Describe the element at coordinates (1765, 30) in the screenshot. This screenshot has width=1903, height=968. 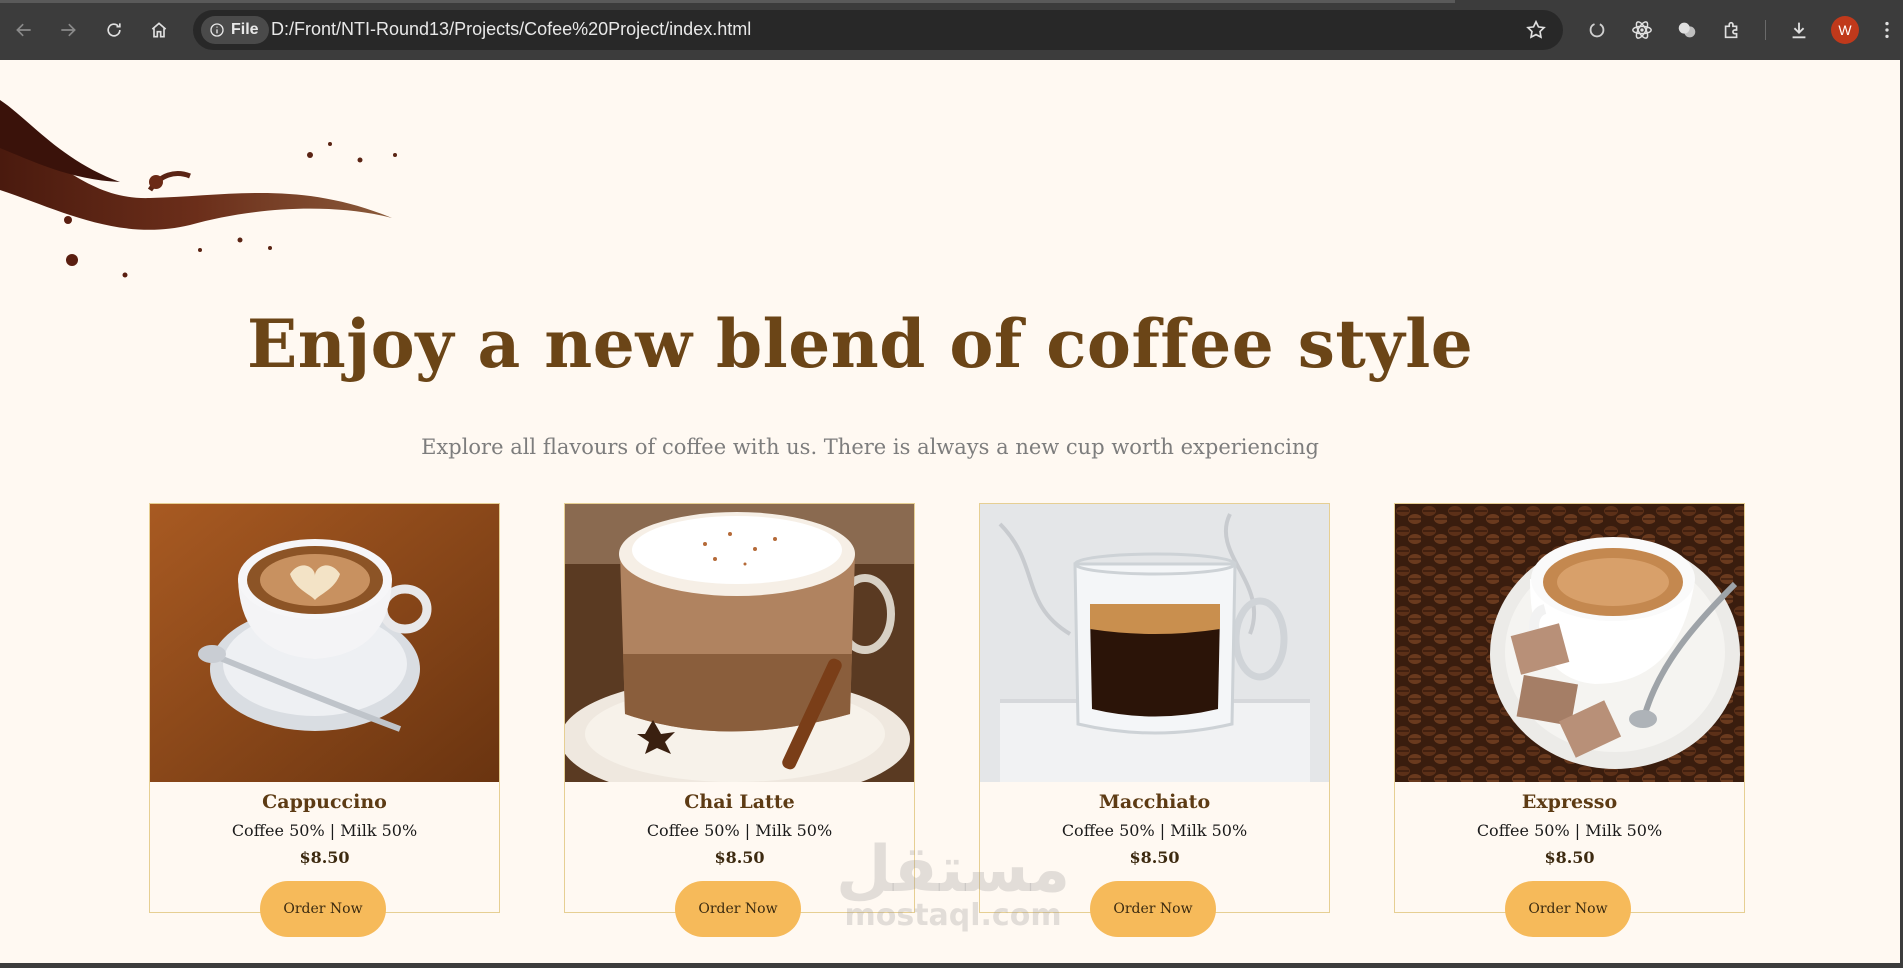
I see `toolbar-divider` at that location.